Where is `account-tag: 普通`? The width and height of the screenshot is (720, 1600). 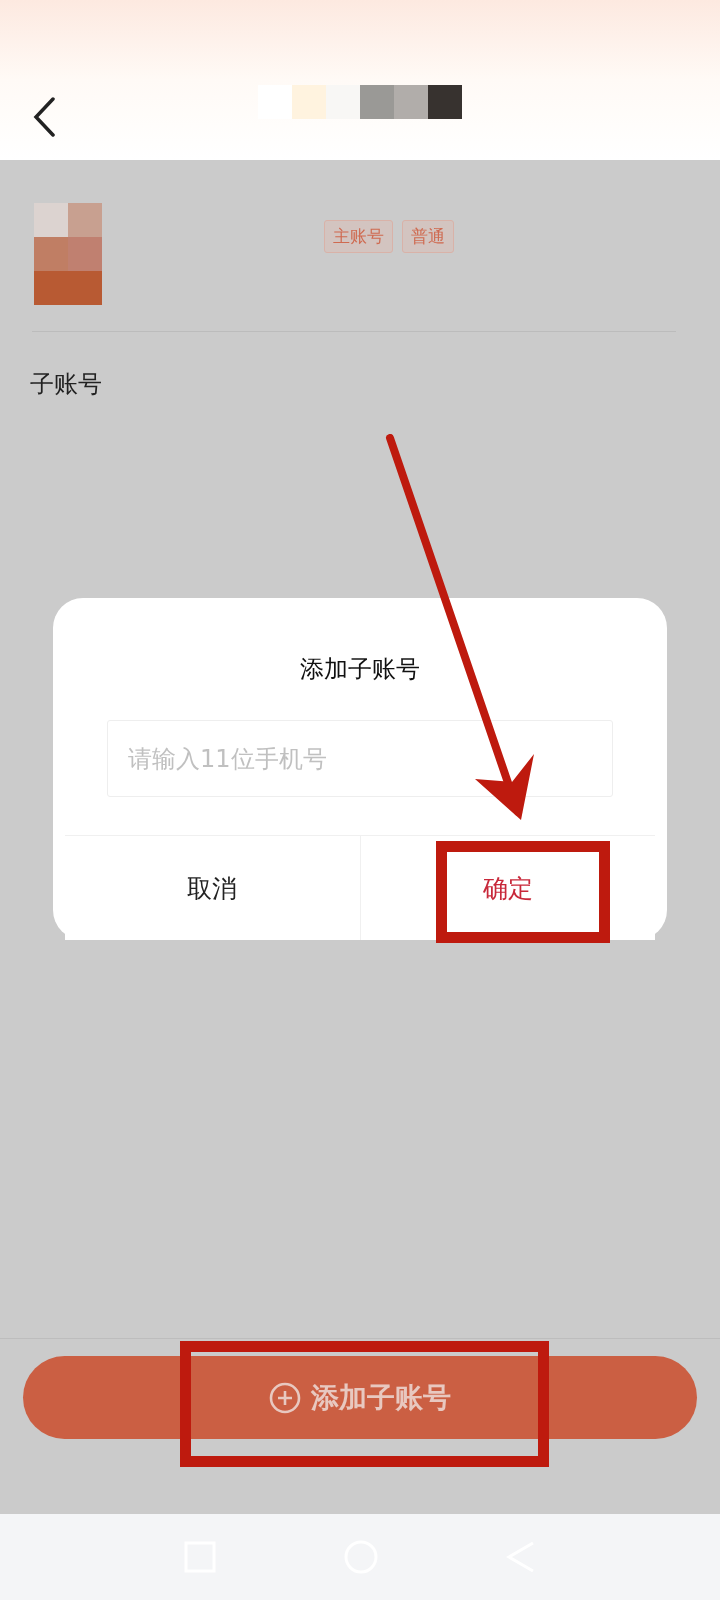
account-tag: 普通 is located at coordinates (428, 236).